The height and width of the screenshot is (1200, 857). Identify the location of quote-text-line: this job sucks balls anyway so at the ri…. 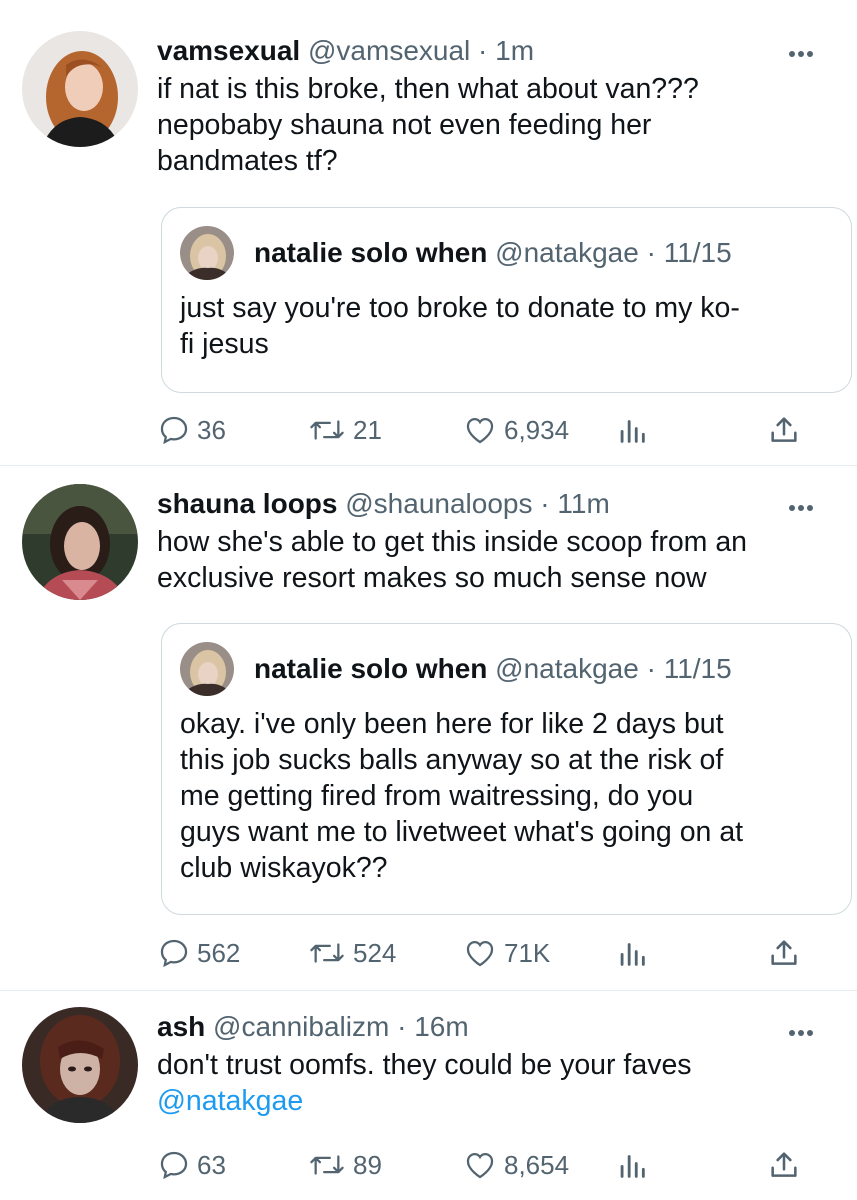
(452, 760).